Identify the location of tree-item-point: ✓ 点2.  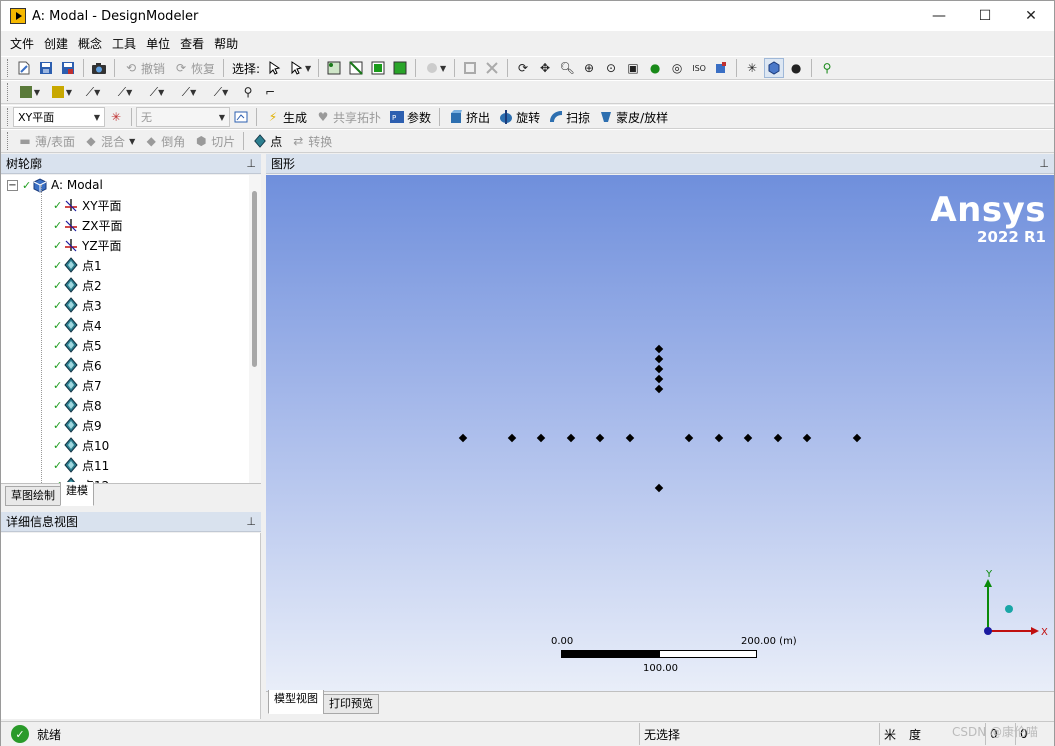
(77, 285).